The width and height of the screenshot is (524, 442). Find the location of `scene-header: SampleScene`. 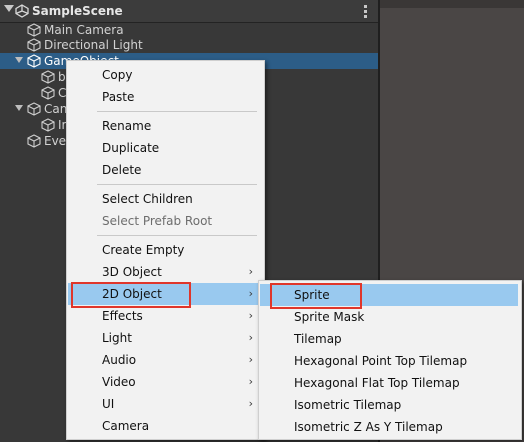

scene-header: SampleScene is located at coordinates (189, 11).